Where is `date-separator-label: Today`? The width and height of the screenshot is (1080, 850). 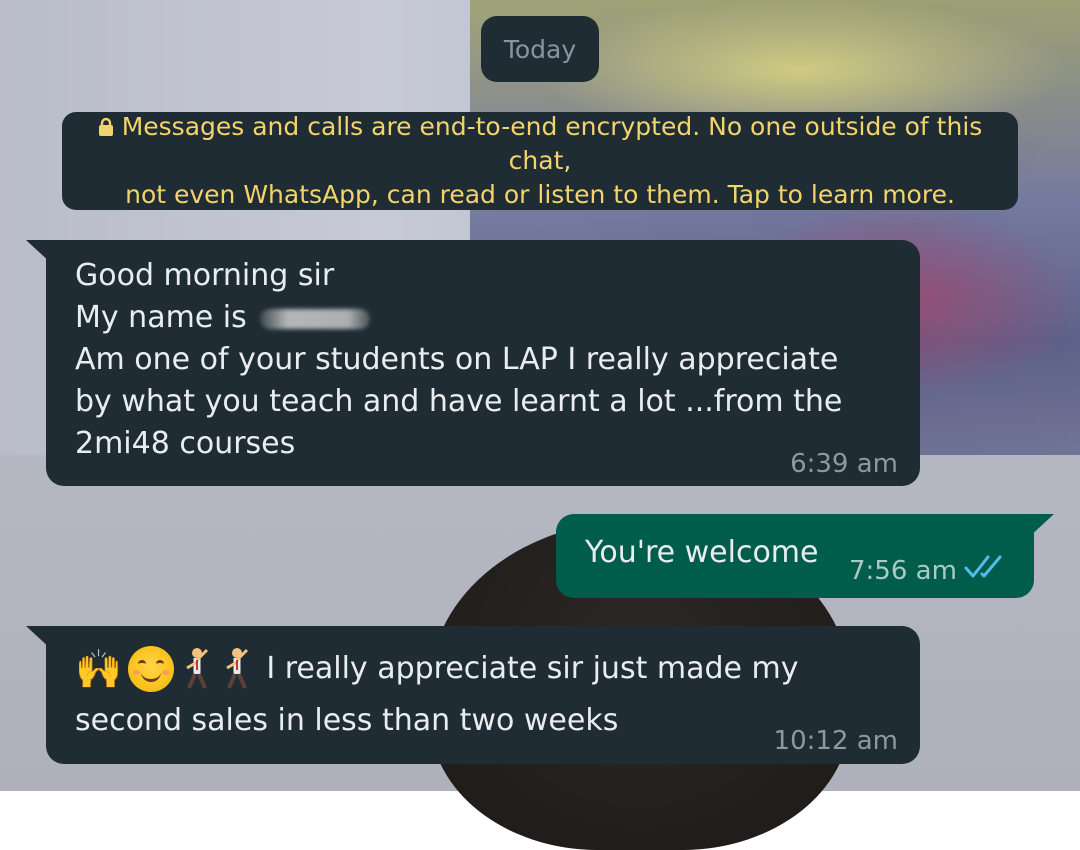 date-separator-label: Today is located at coordinates (540, 49).